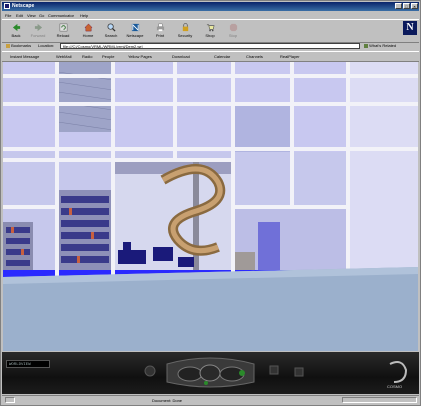  What do you see at coordinates (24, 56) in the screenshot?
I see `bookmark-instant-message: Instant Message` at bounding box center [24, 56].